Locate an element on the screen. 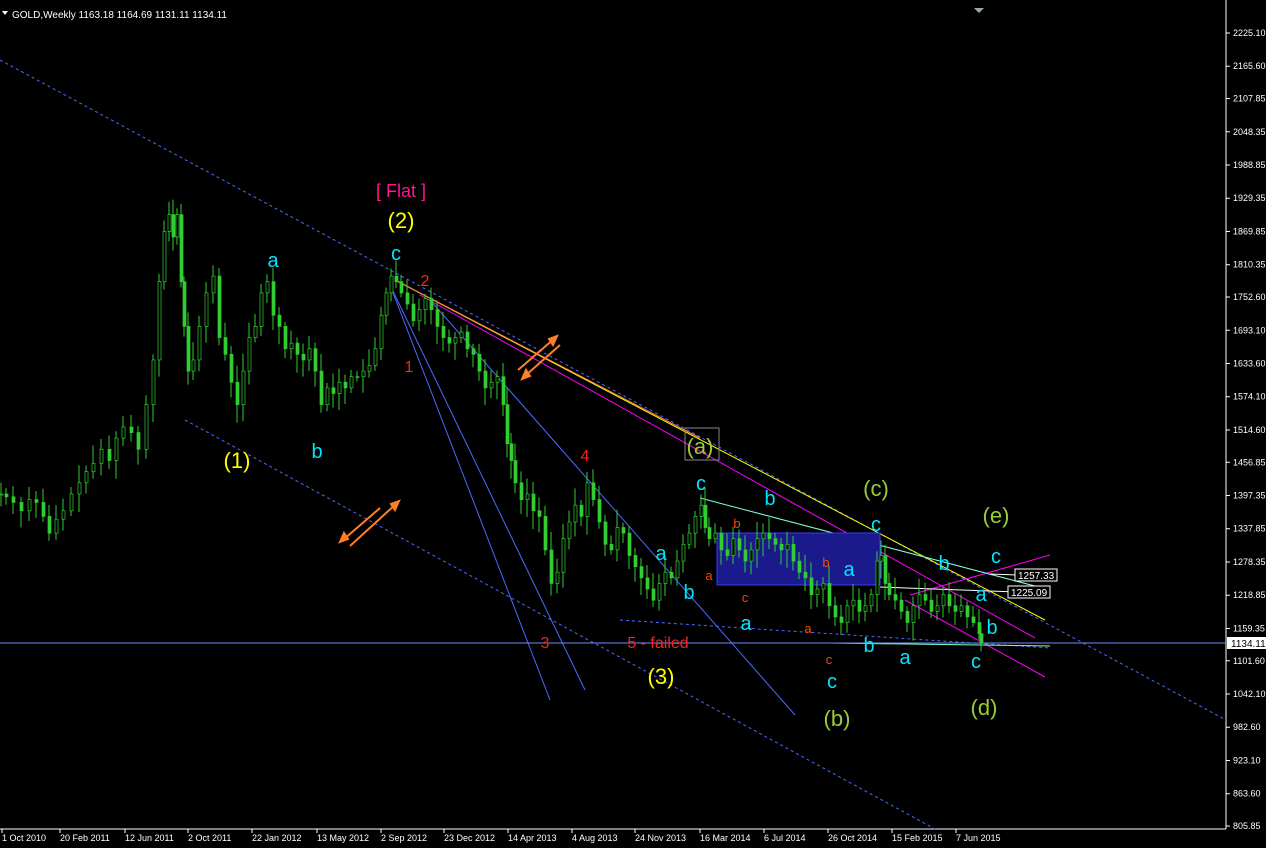  x-tick-label: 6 Jul 2014 is located at coordinates (785, 838).